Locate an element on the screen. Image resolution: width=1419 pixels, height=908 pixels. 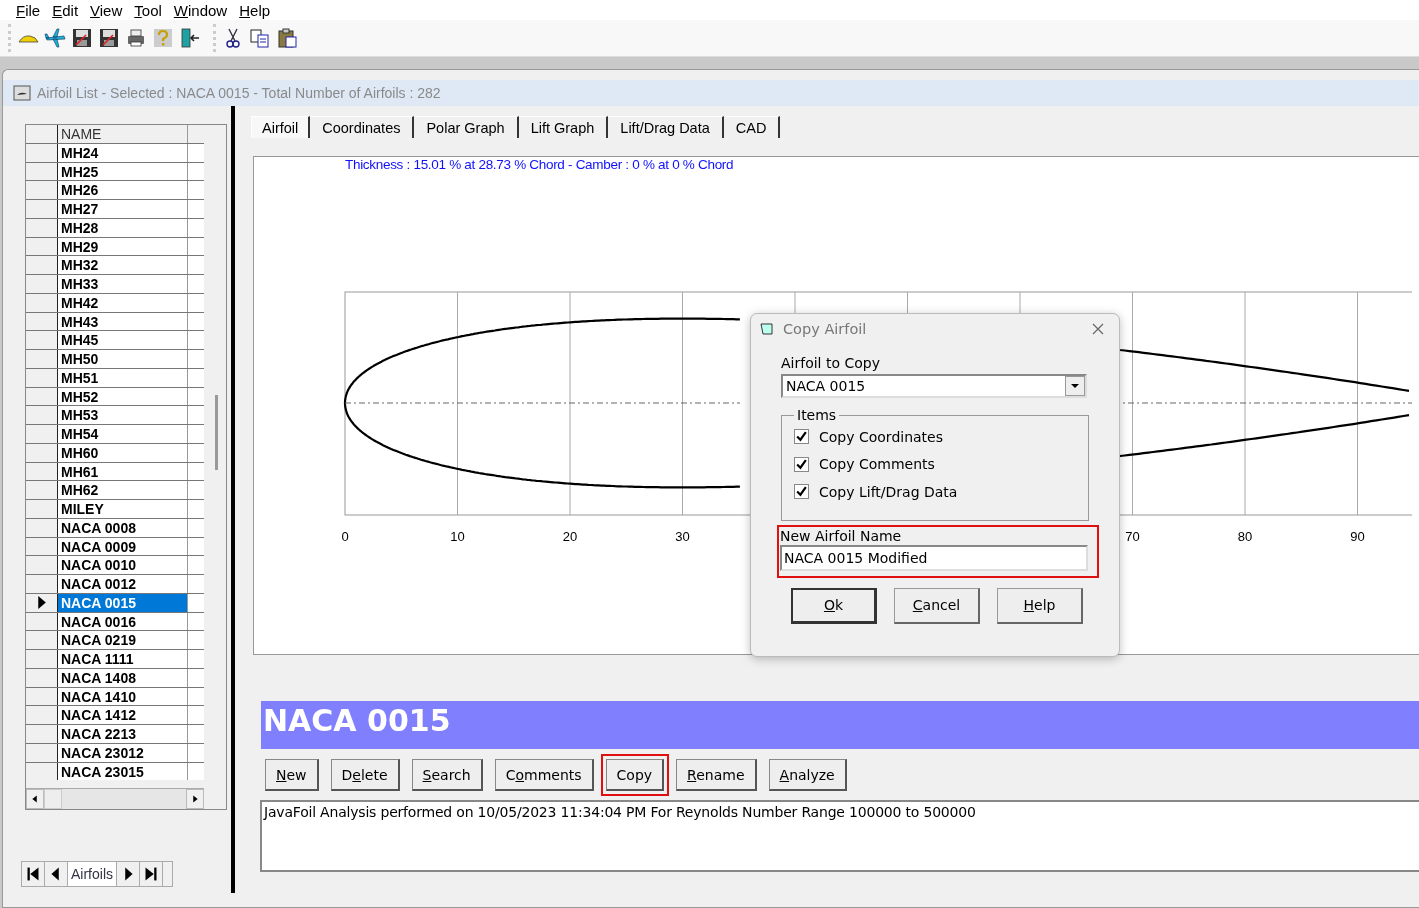
save-as-icon is located at coordinates (109, 38).